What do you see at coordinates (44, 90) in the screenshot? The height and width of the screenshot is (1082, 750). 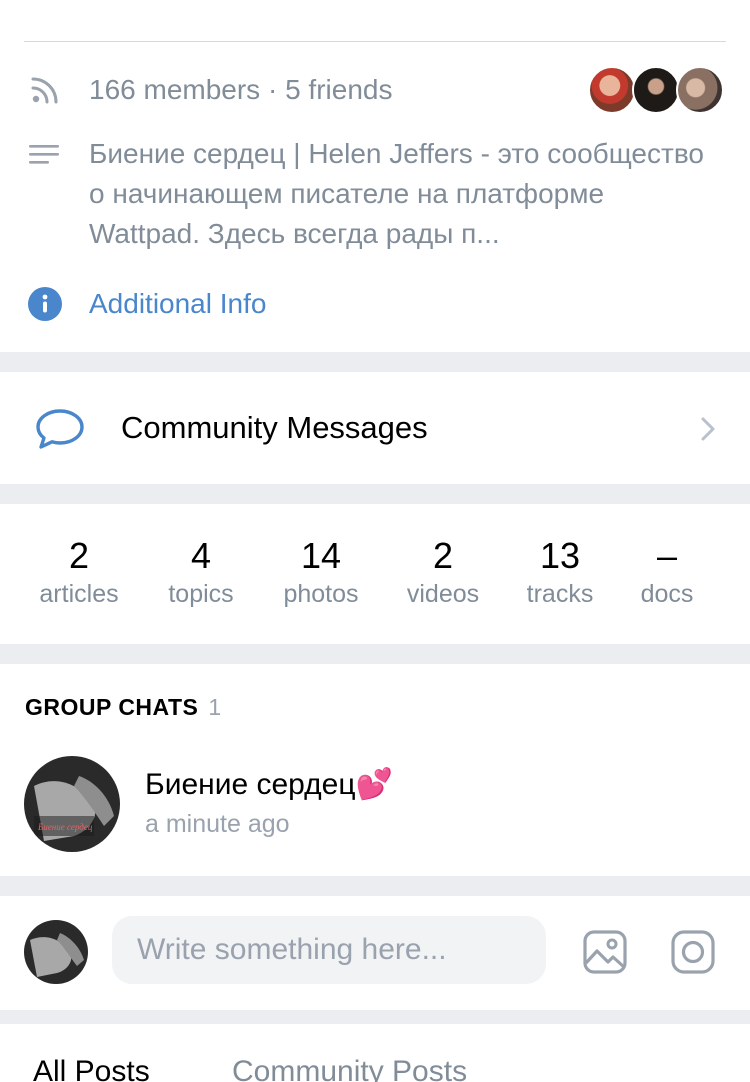 I see `rss-icon` at bounding box center [44, 90].